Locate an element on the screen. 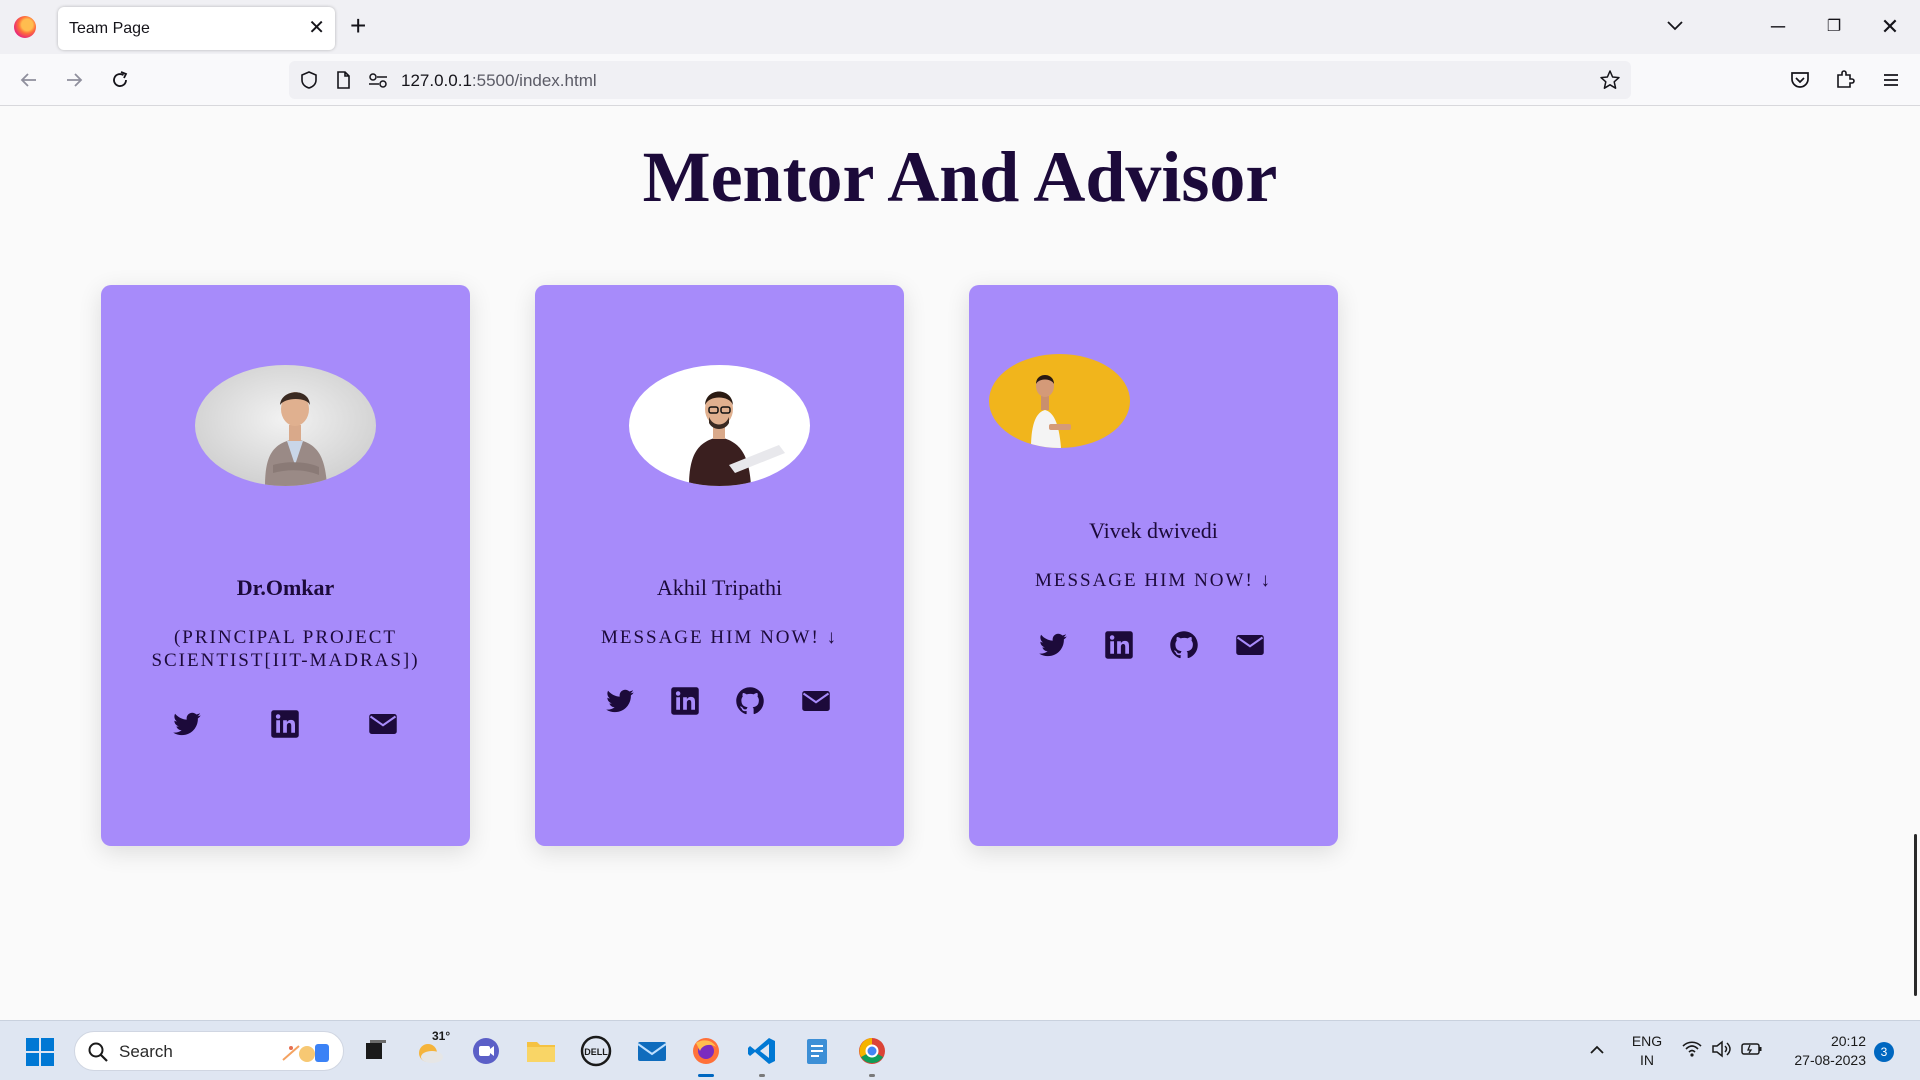  url-path: :5500/index.html is located at coordinates (534, 80).